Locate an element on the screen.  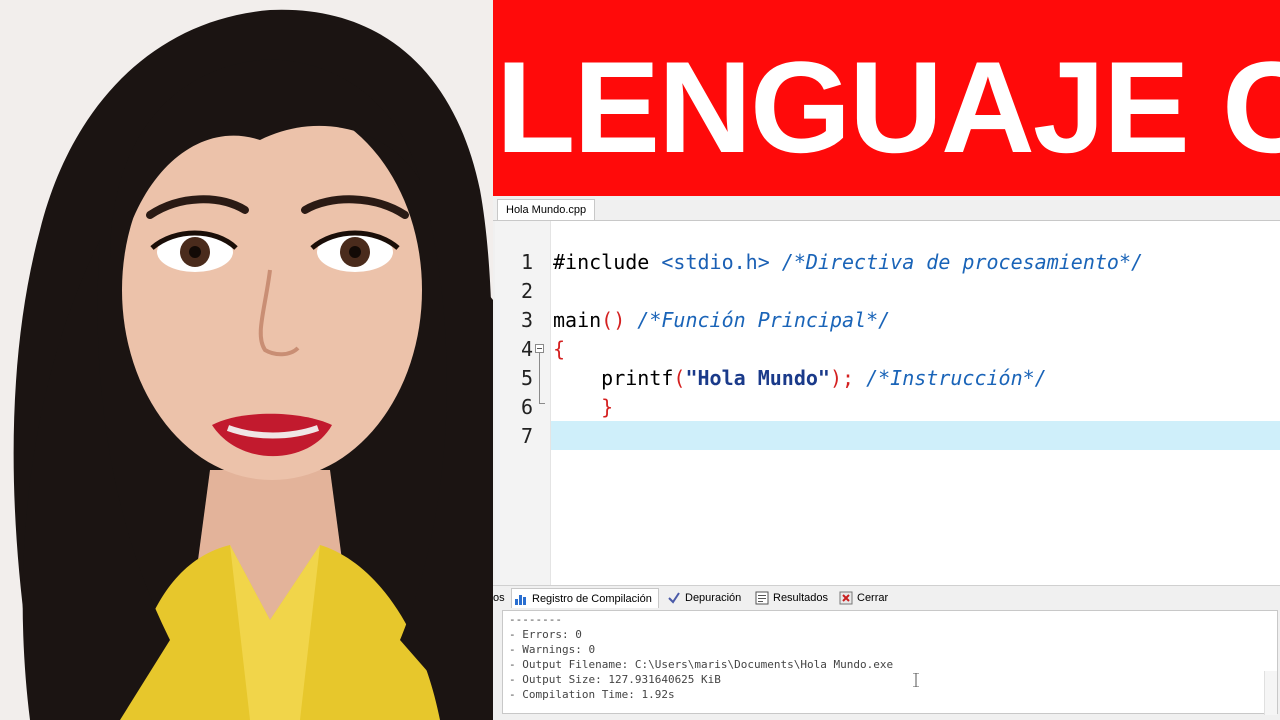
line-number-gutter: 1 2 3 4 5 6 7 is located at coordinates (523, 410).